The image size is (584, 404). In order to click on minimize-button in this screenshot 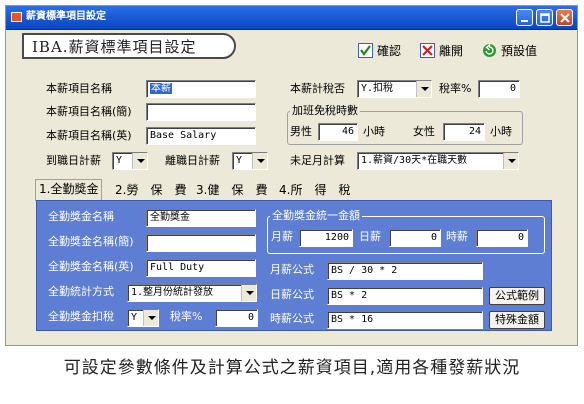, I will do `click(524, 17)`.